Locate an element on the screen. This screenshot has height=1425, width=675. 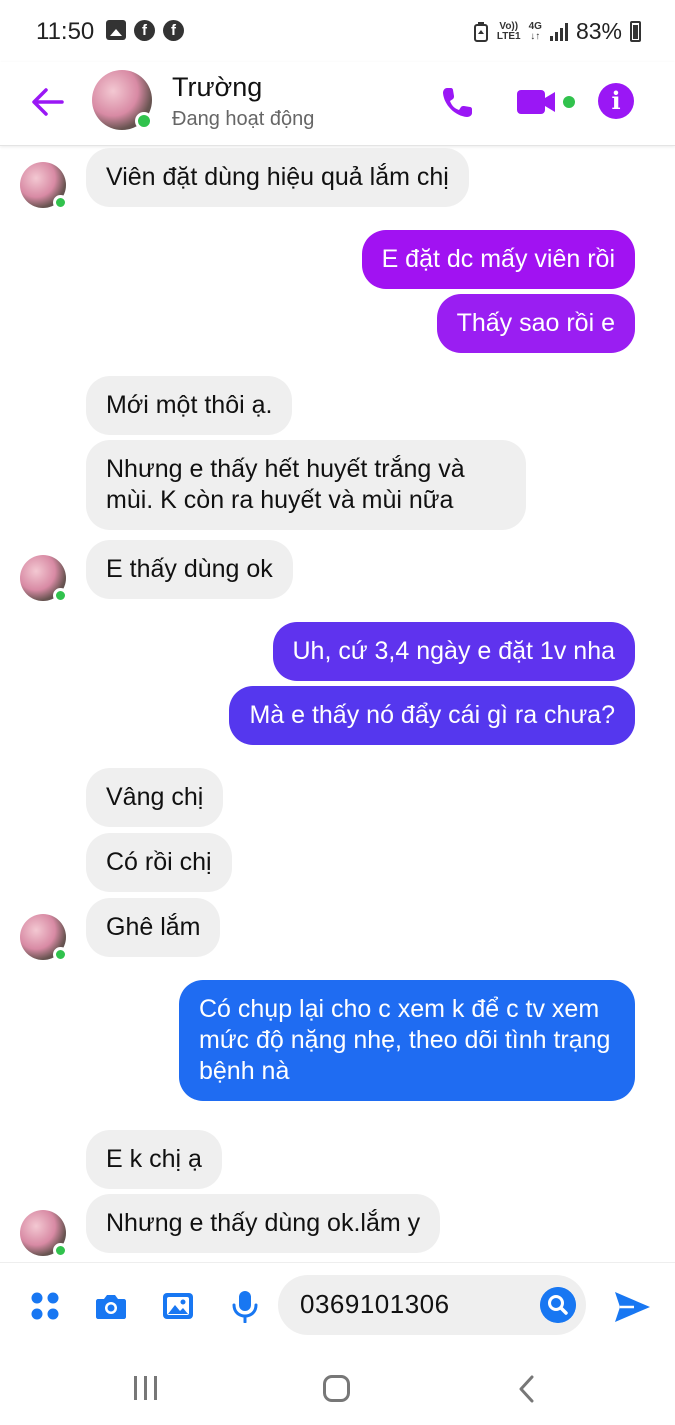
message-composer: 0369101306 is located at coordinates (337, 1304).